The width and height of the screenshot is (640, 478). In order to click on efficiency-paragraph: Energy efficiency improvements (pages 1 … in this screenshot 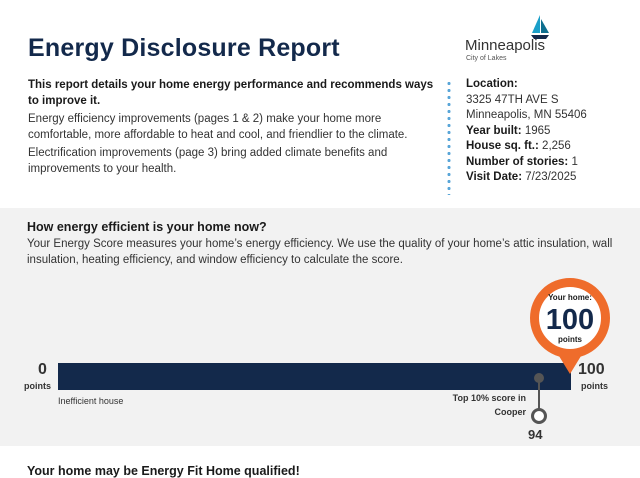, I will do `click(218, 127)`.